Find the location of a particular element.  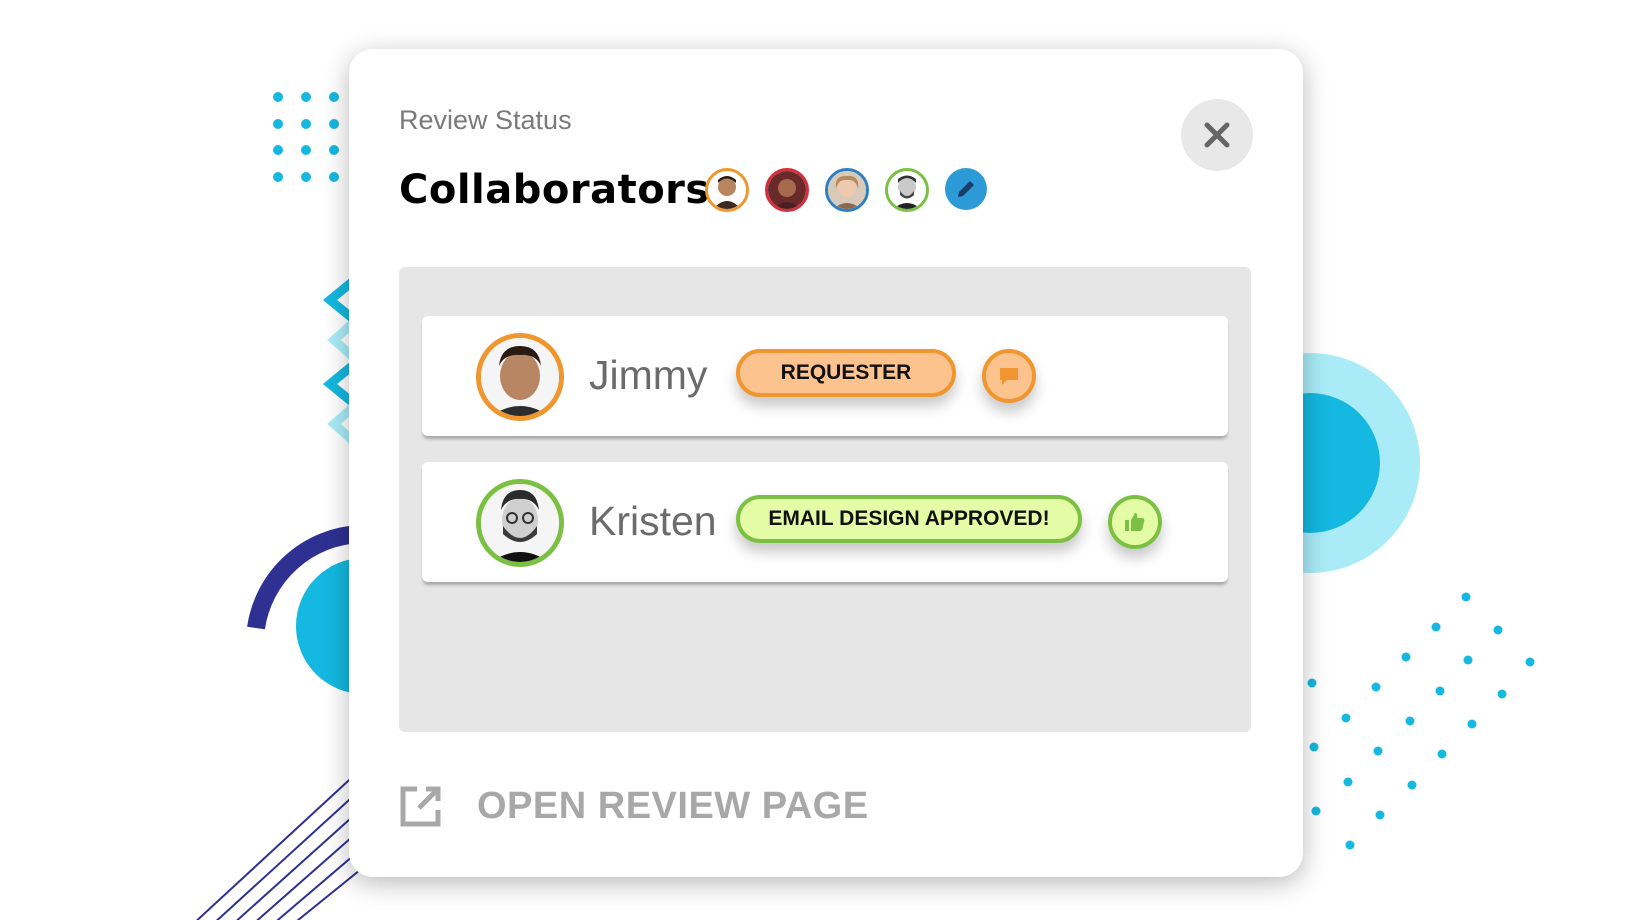

comment-icon is located at coordinates (1009, 376).